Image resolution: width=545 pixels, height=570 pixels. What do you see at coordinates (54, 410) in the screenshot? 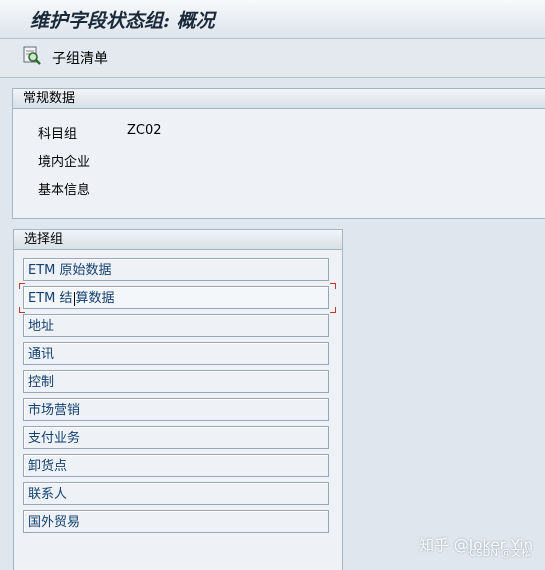
I see `group-item-label: 市场营销` at bounding box center [54, 410].